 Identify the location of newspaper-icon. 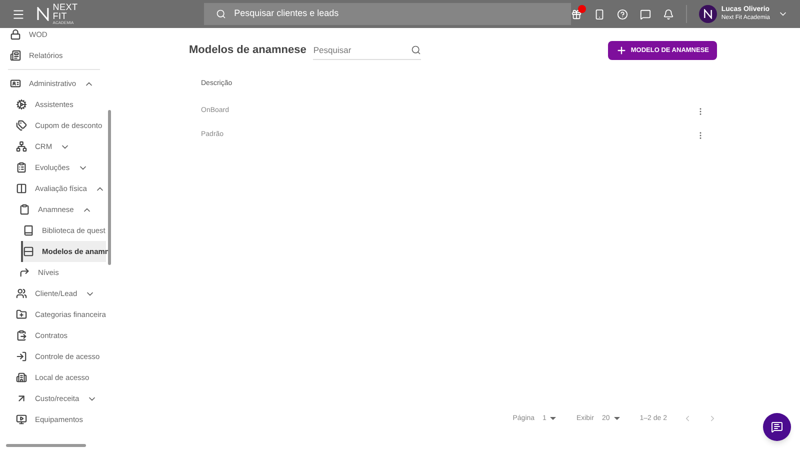
(15, 55).